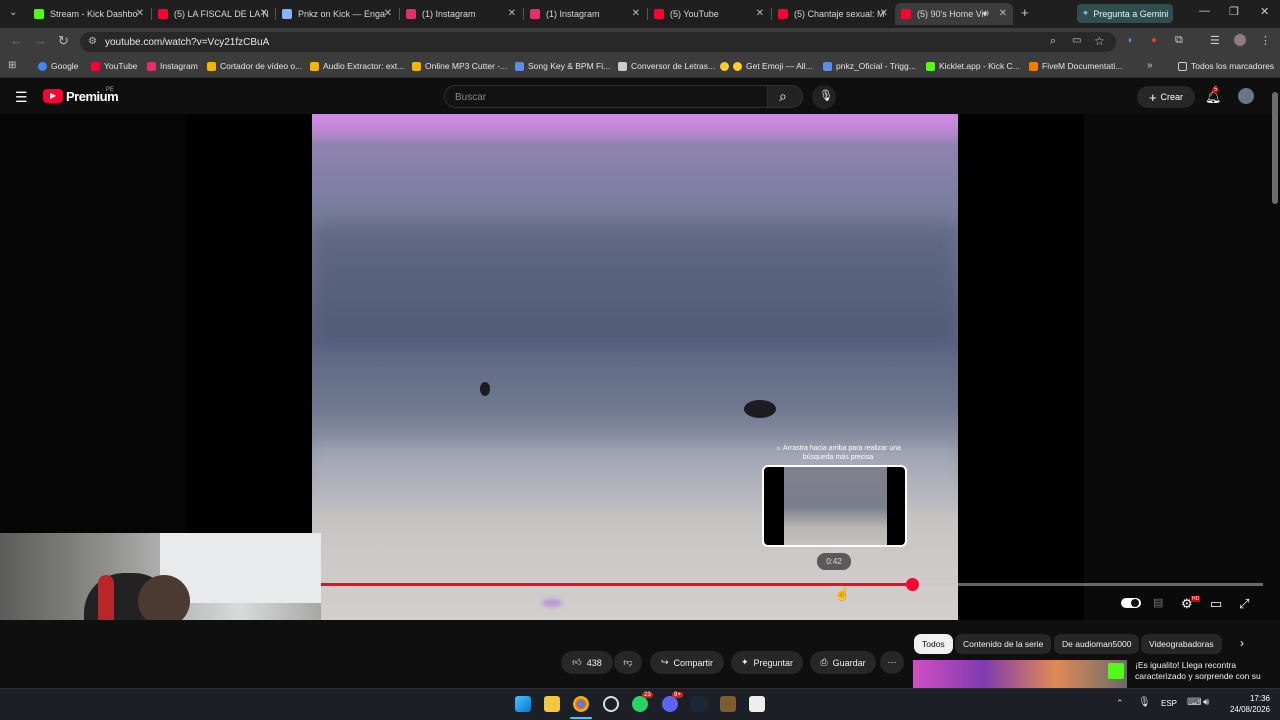  What do you see at coordinates (1275, 148) in the screenshot?
I see `page-scrollbar` at bounding box center [1275, 148].